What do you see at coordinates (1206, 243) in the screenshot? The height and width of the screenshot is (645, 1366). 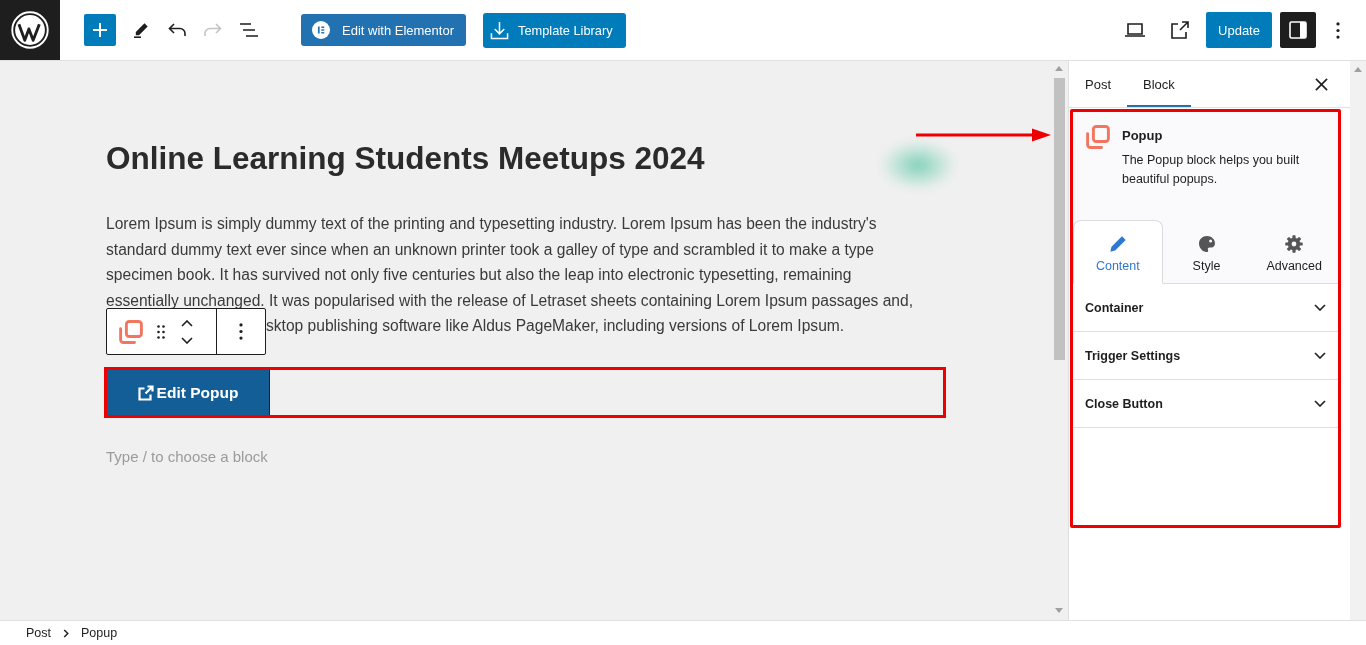 I see `palette-icon` at bounding box center [1206, 243].